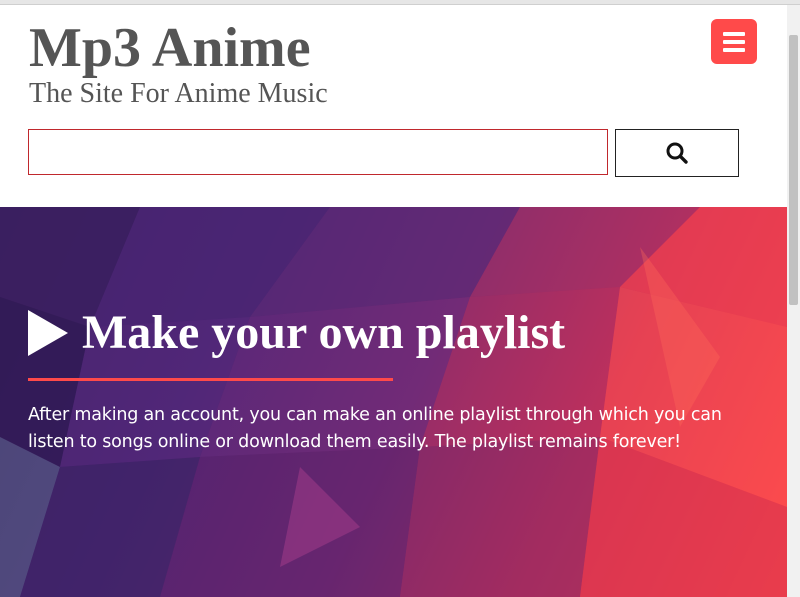  Describe the element at coordinates (48, 333) in the screenshot. I see `play-icon` at that location.